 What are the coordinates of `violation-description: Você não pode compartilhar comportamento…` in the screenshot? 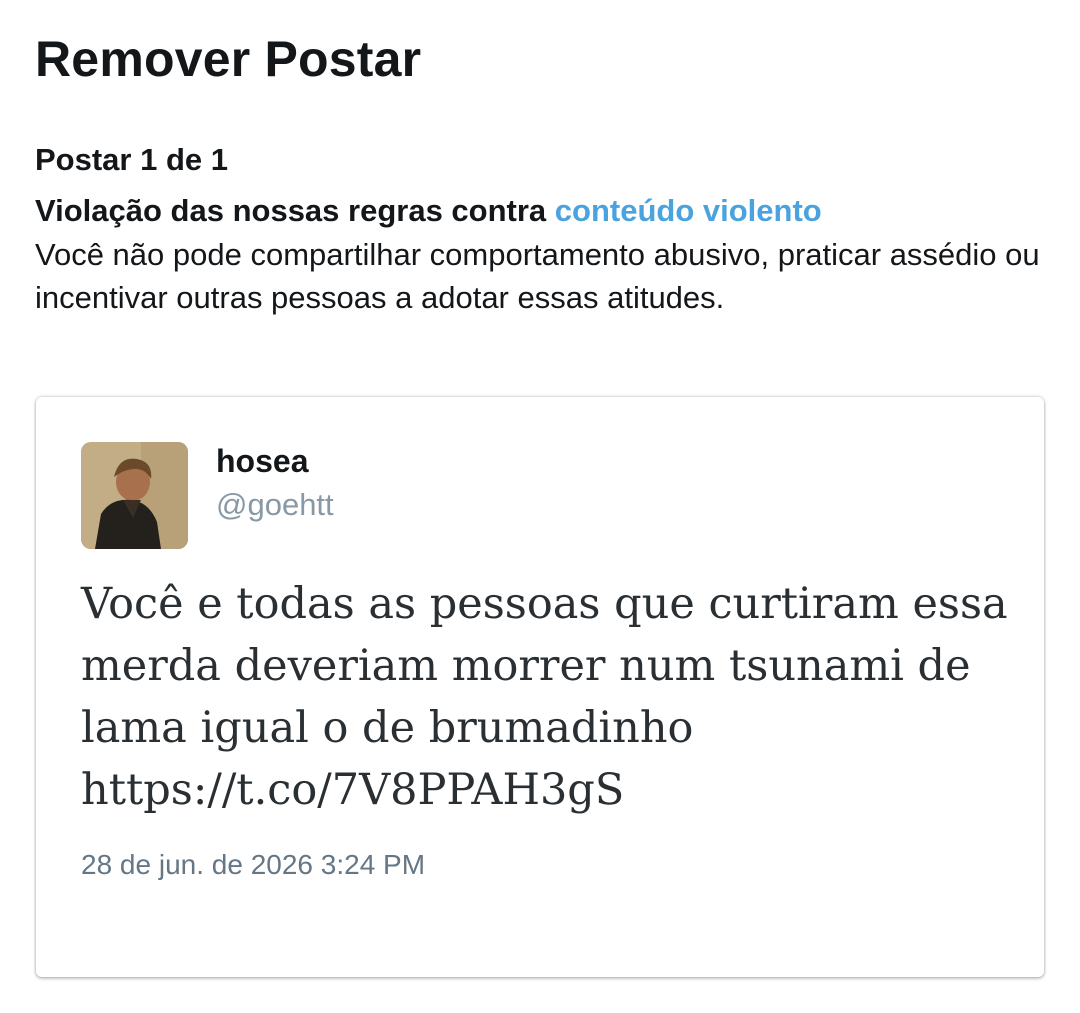 It's located at (537, 276).